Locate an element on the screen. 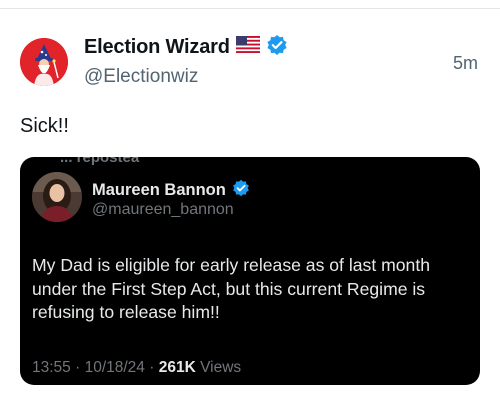  reposted-line: ... repostea is located at coordinates (100, 161).